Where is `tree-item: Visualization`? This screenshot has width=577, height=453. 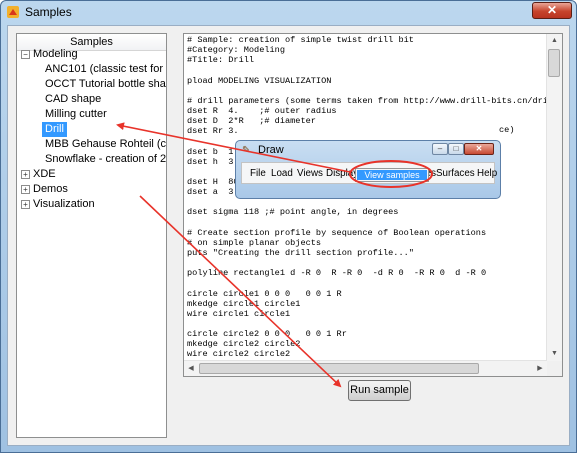 tree-item: Visualization is located at coordinates (64, 204).